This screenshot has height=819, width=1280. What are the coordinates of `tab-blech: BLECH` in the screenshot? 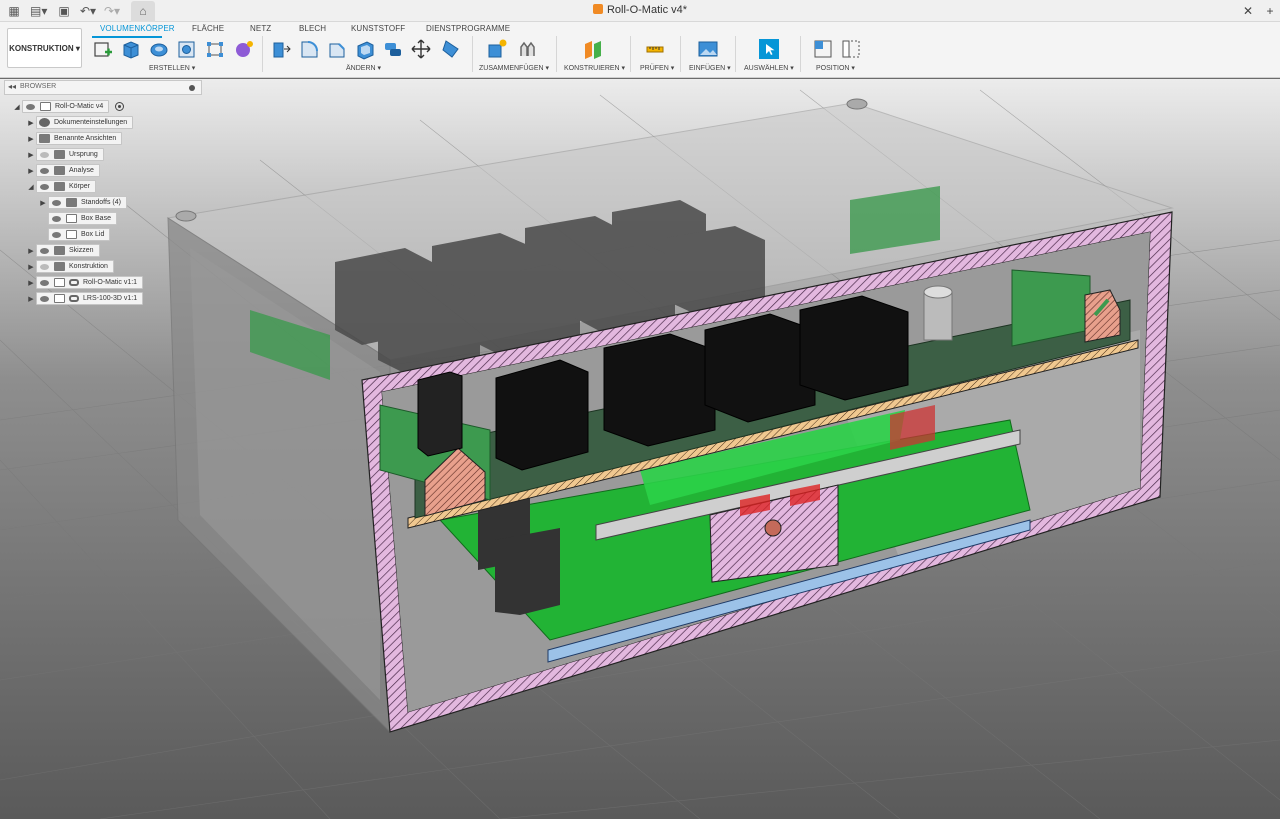 It's located at (312, 28).